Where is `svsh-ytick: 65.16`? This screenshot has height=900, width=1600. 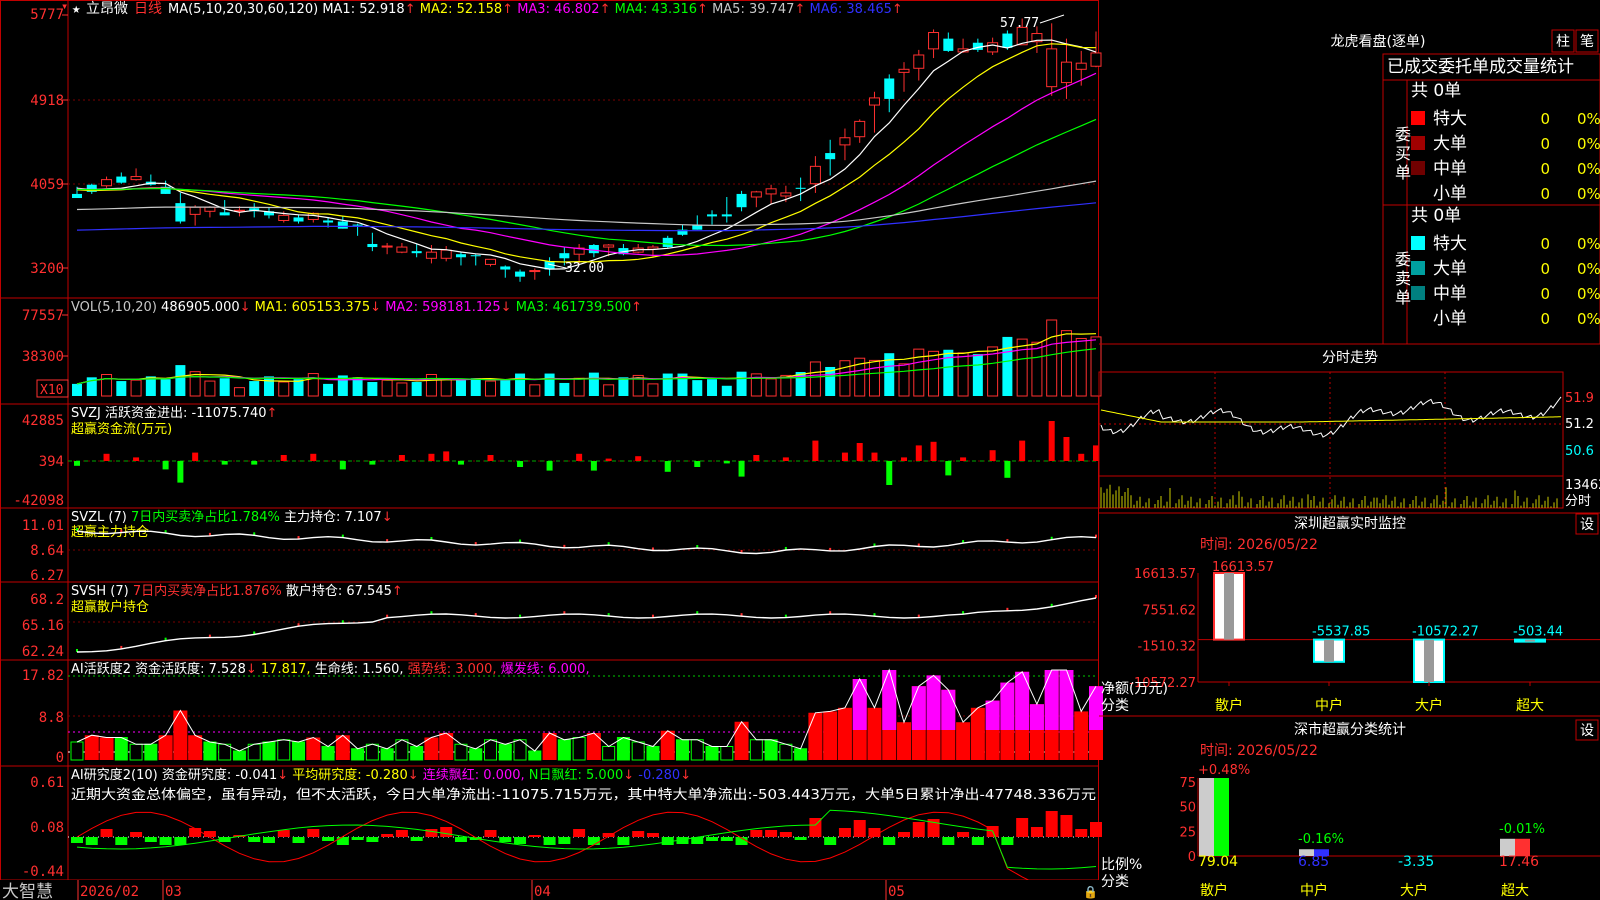 svsh-ytick: 65.16 is located at coordinates (43, 626).